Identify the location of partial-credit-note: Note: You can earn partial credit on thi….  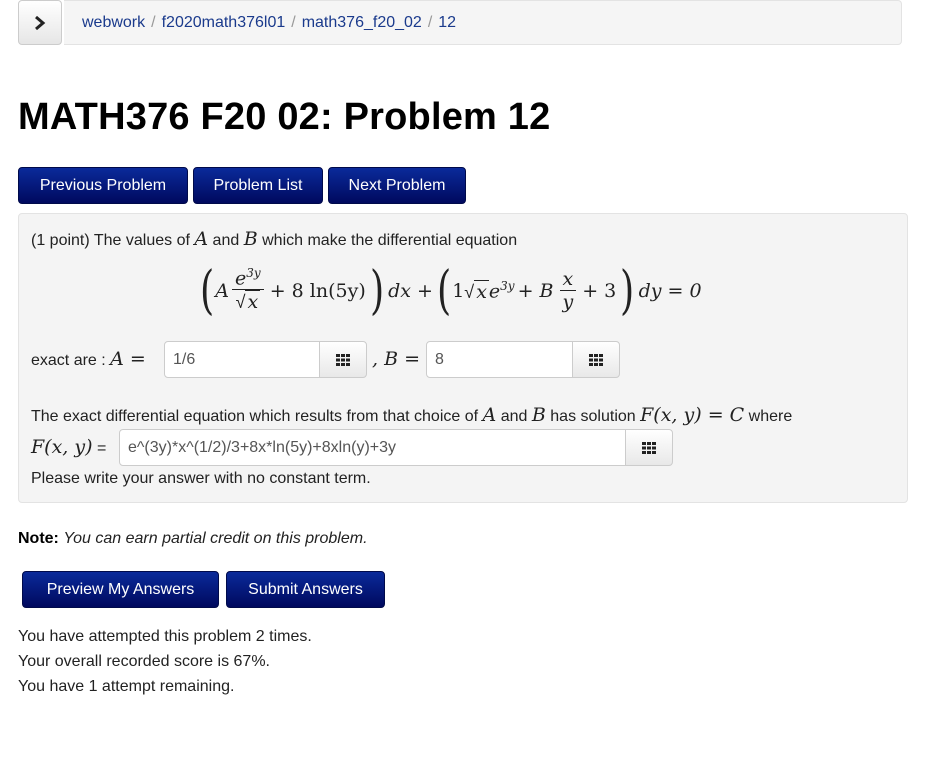
(193, 539).